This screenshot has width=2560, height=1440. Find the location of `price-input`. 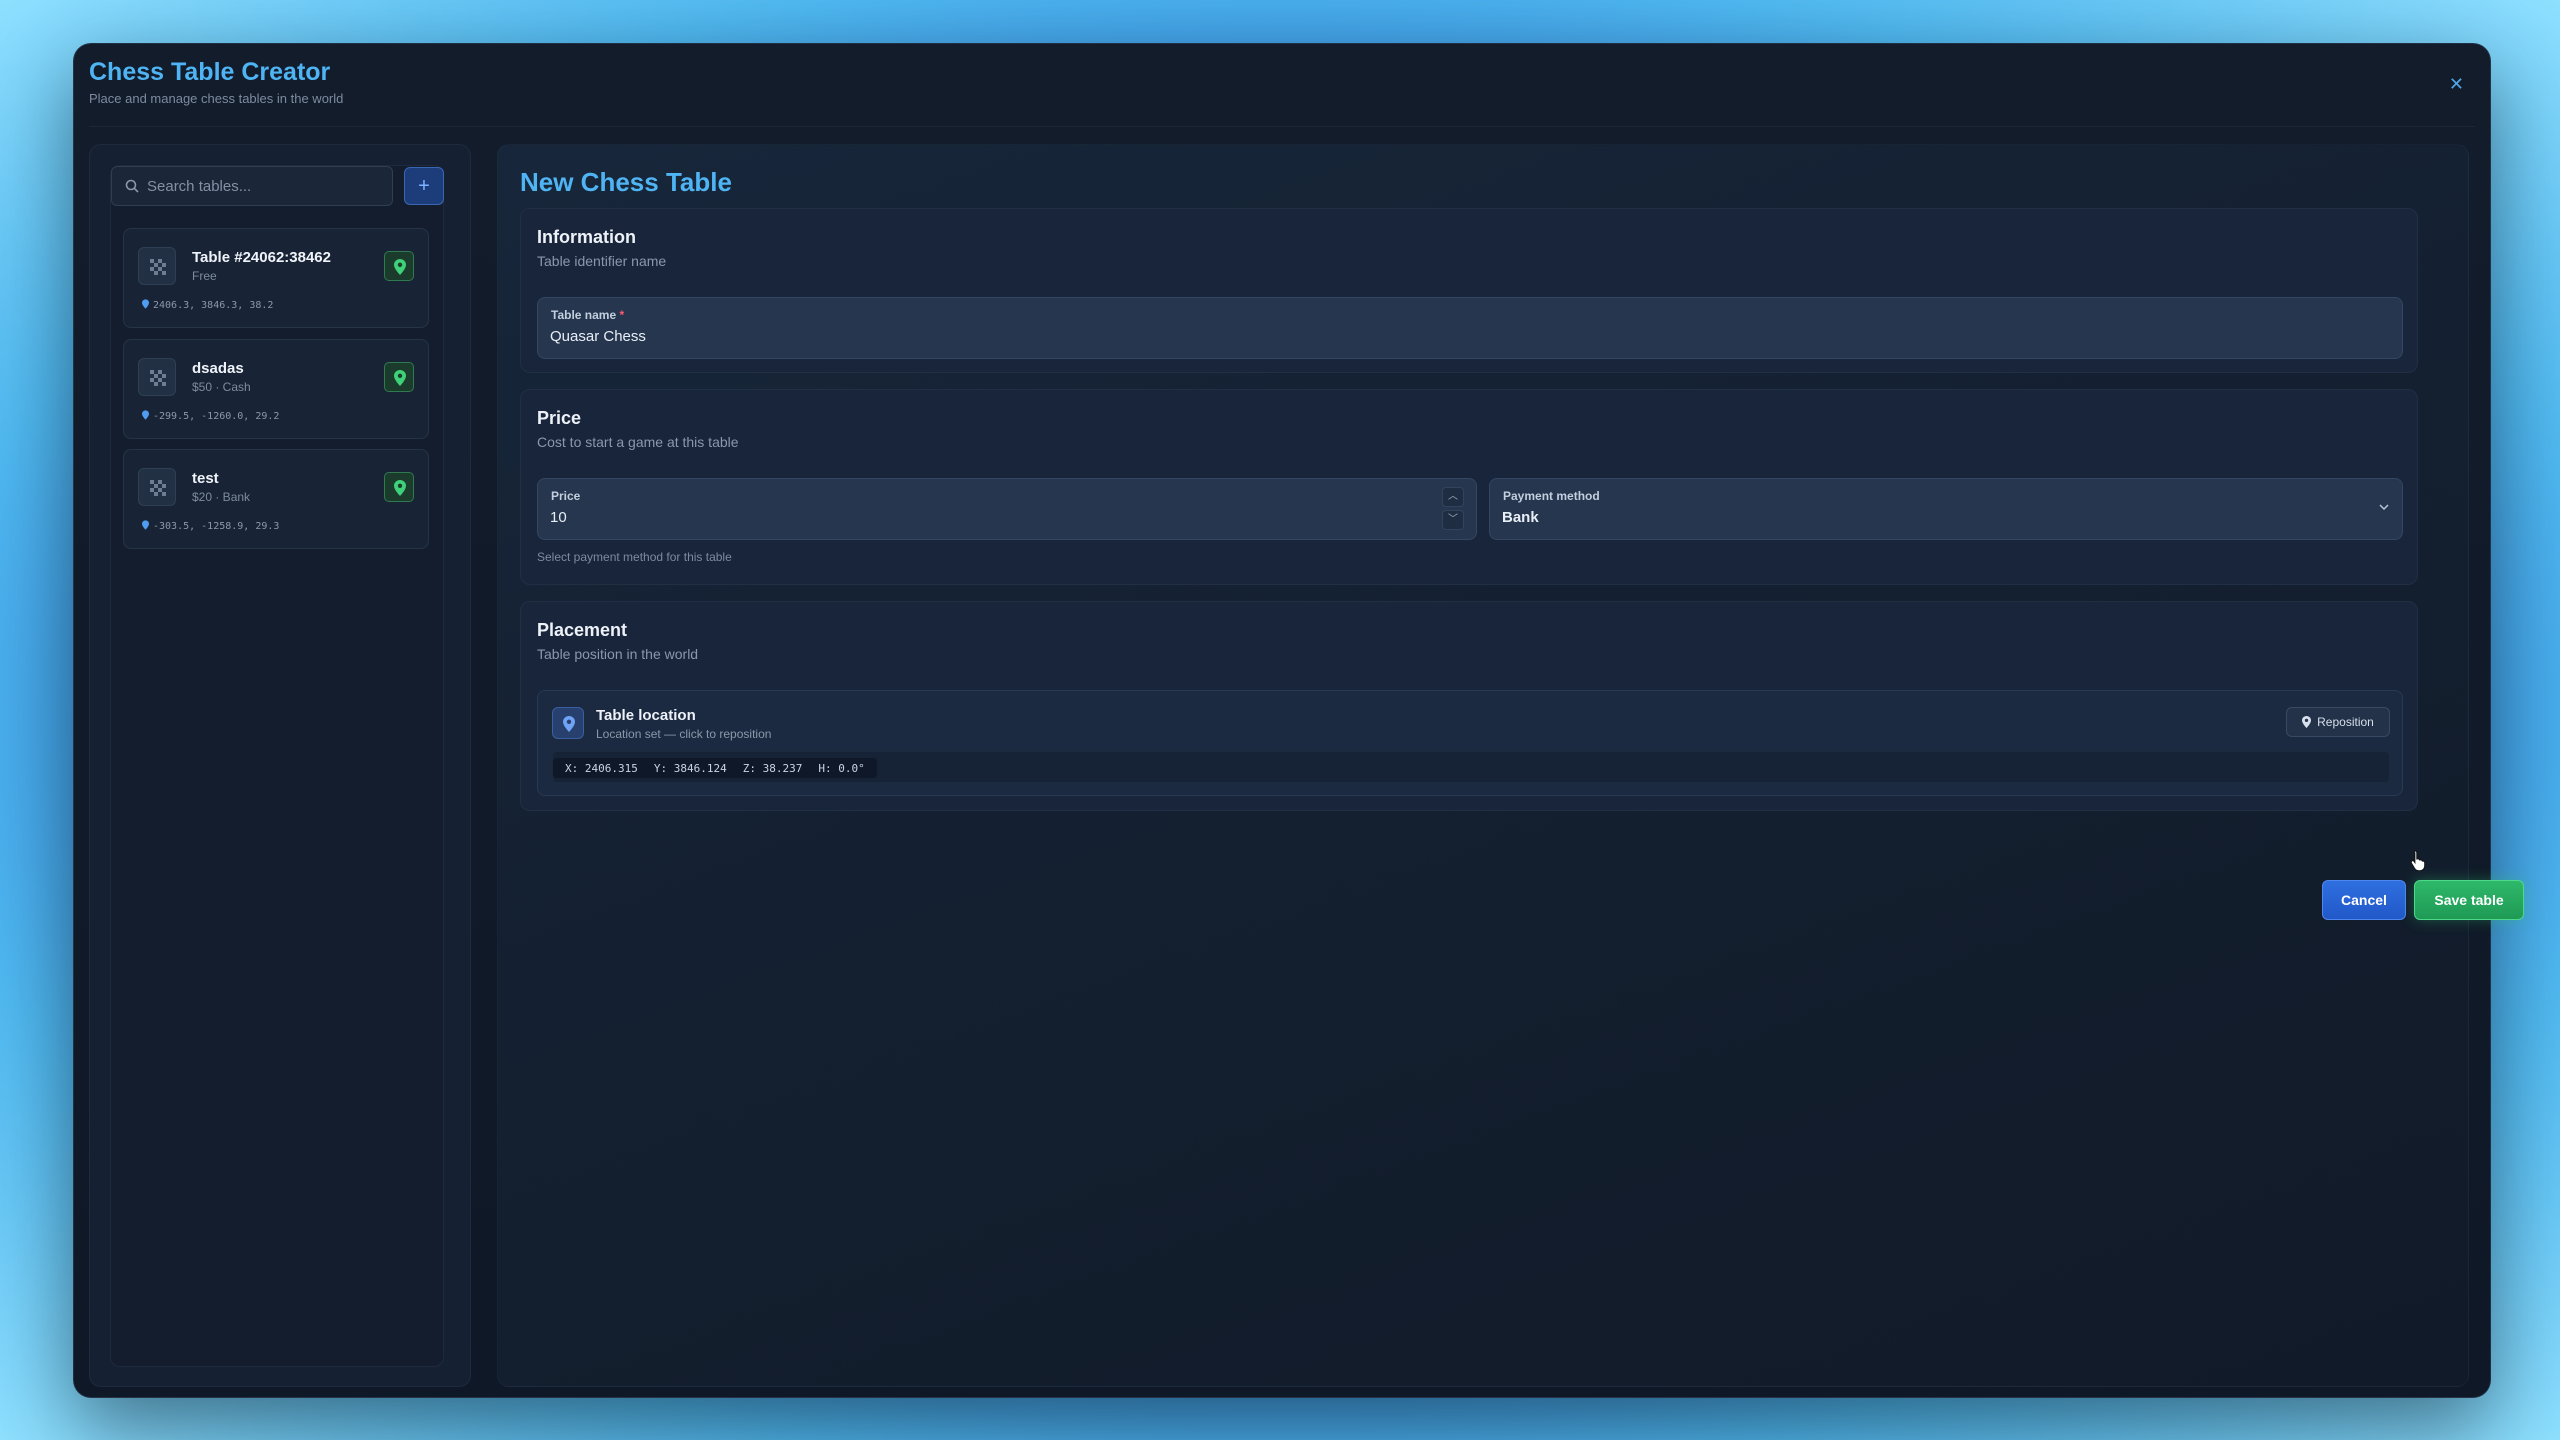

price-input is located at coordinates (949, 517).